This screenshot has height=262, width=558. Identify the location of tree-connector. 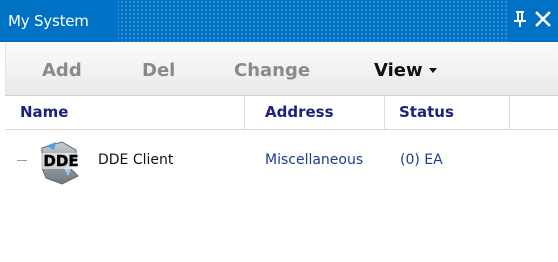
(22, 160).